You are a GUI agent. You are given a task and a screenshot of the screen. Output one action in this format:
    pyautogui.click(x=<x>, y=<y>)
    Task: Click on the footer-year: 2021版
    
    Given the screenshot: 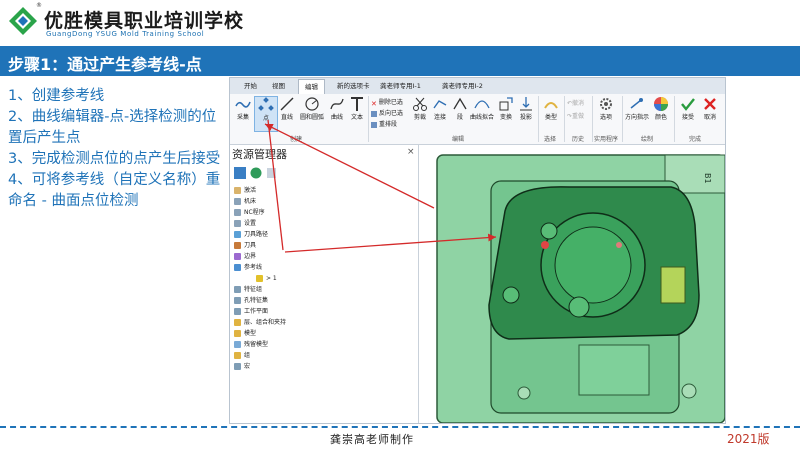 What is the action you would take?
    pyautogui.click(x=748, y=439)
    